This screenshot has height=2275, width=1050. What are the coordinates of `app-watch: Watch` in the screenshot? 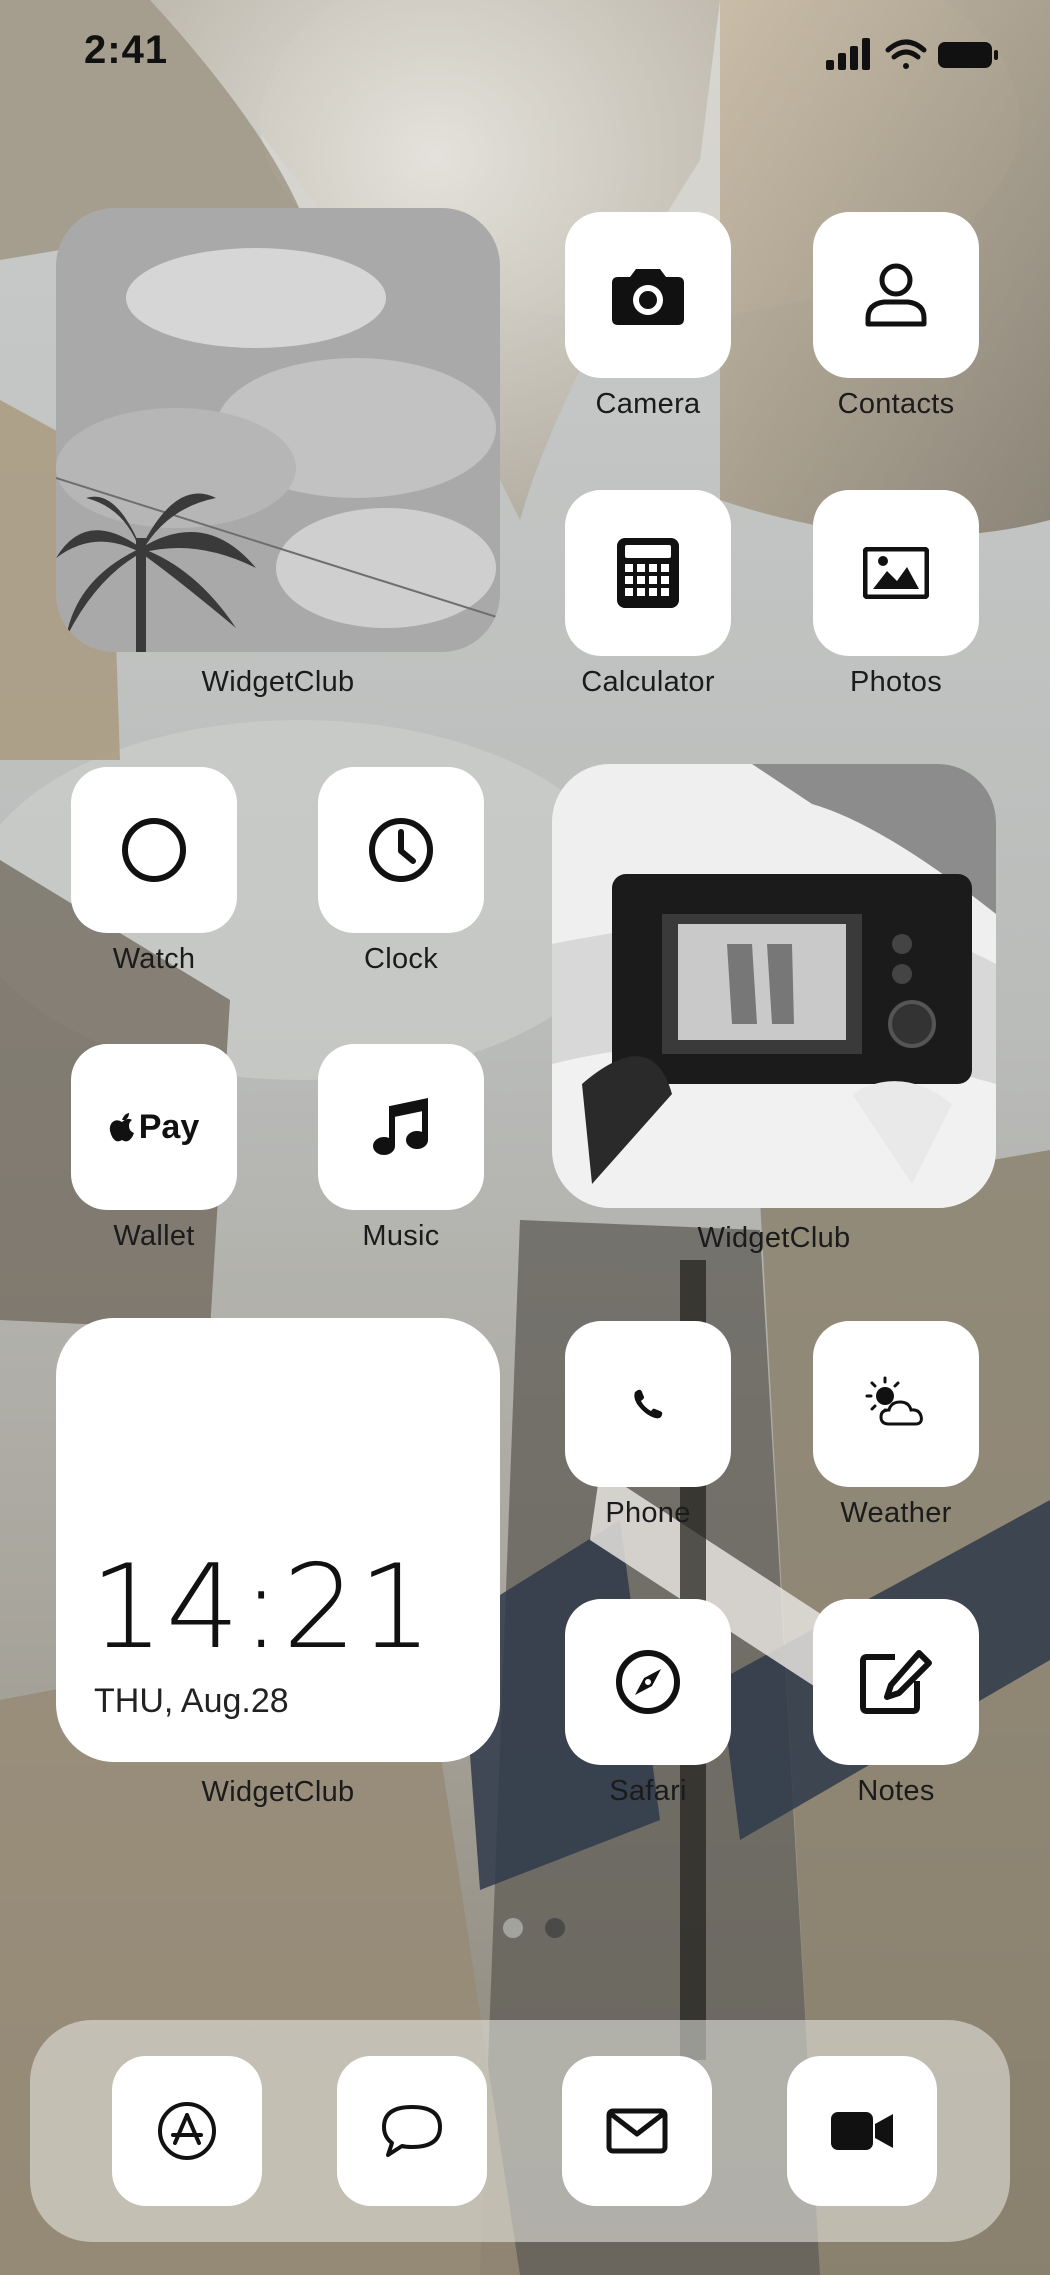 It's located at (154, 871).